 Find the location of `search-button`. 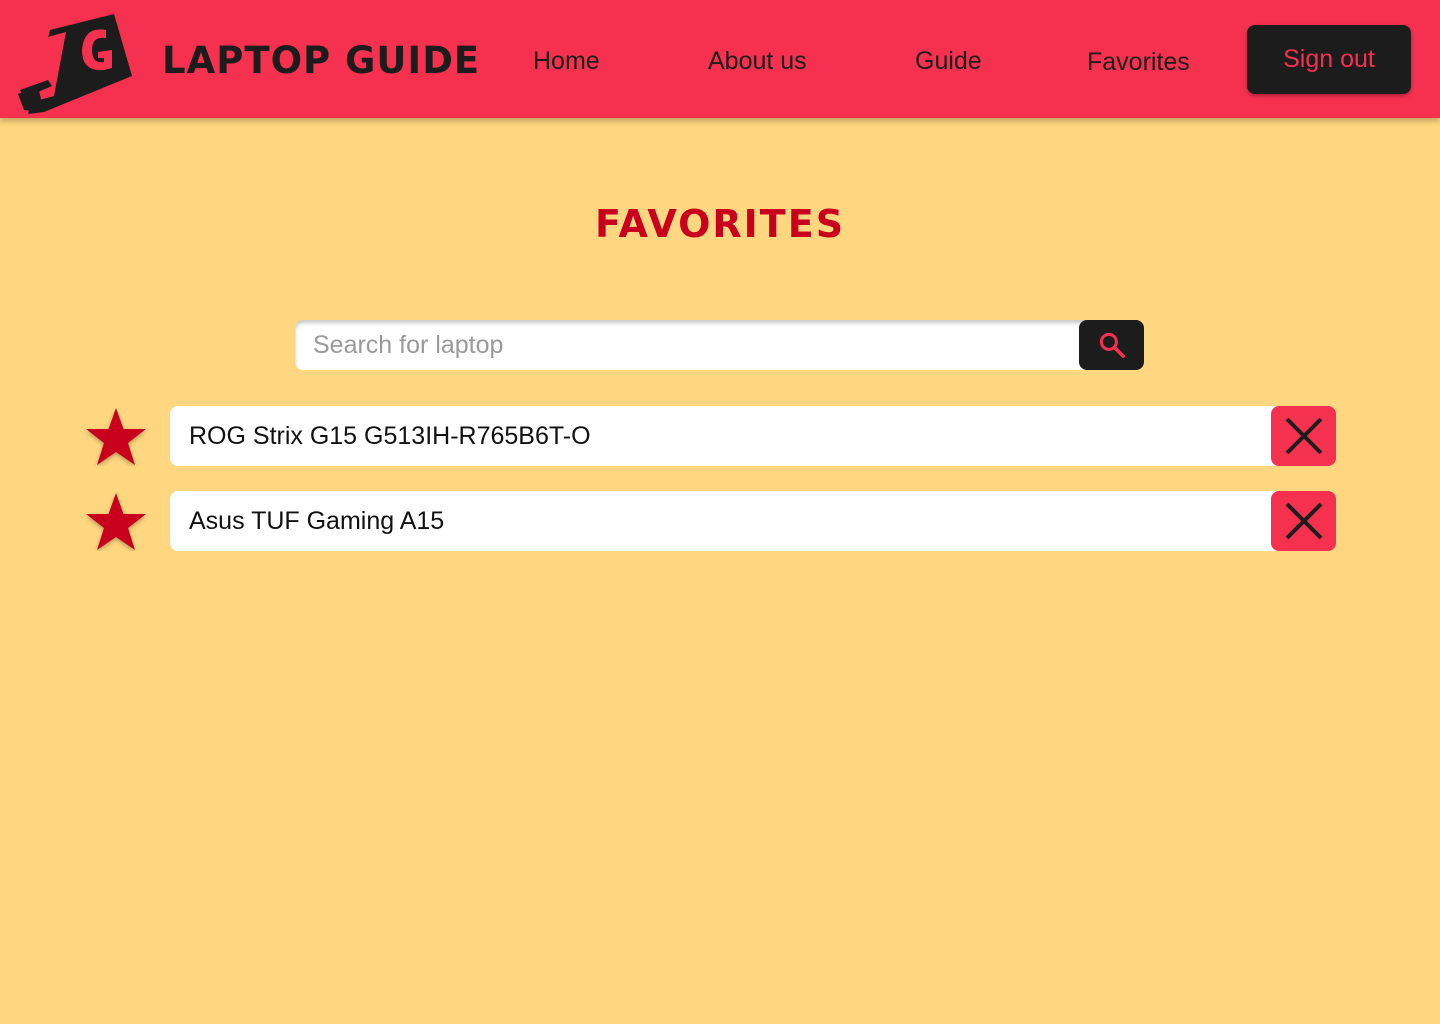

search-button is located at coordinates (1111, 345).